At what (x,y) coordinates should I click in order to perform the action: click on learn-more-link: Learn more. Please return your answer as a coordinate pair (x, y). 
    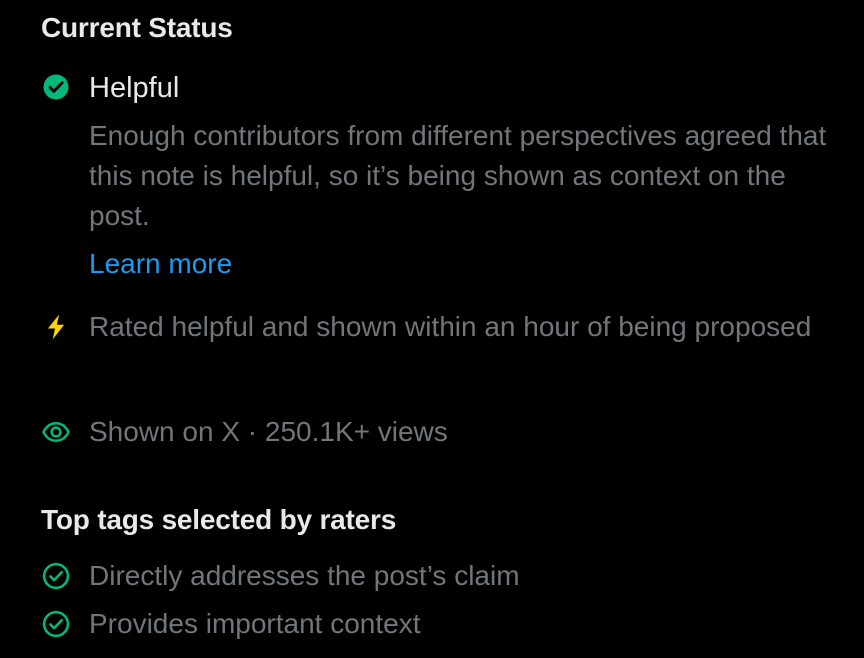
    Looking at the image, I should click on (160, 264).